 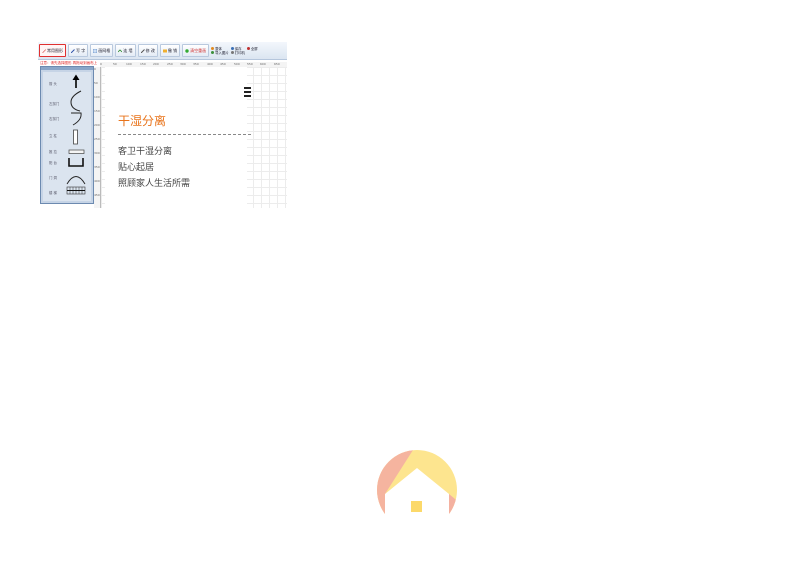 What do you see at coordinates (183, 64) in the screenshot?
I see `ruler-tick: 300` at bounding box center [183, 64].